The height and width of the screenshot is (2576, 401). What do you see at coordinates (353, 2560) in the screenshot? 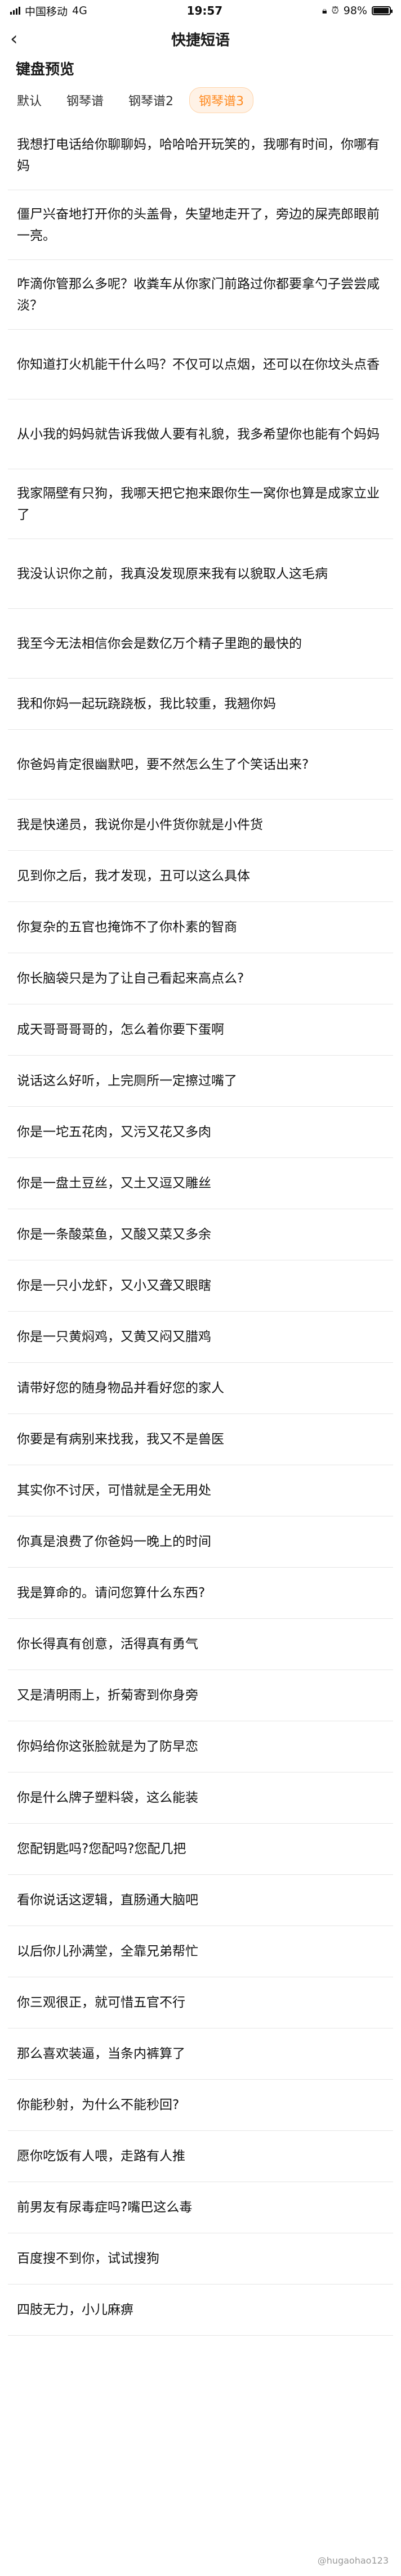
I see `watermark: @hugaohao123` at bounding box center [353, 2560].